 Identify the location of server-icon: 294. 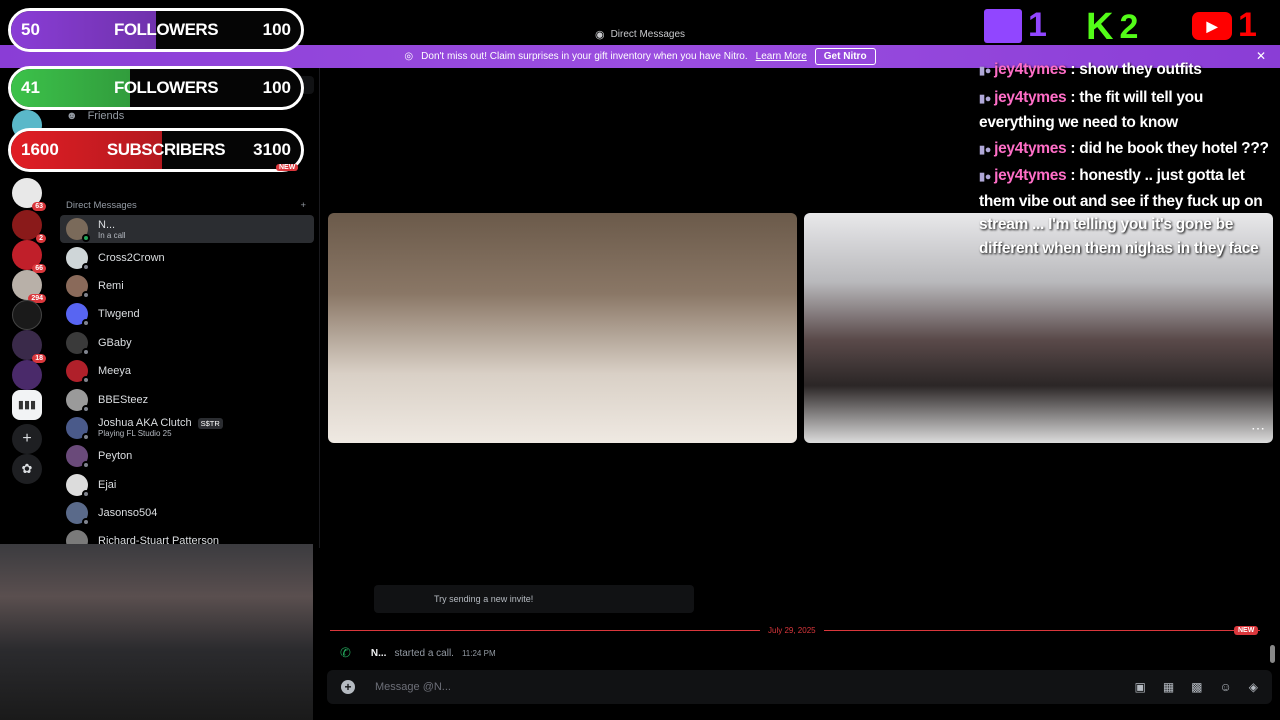
(29, 286).